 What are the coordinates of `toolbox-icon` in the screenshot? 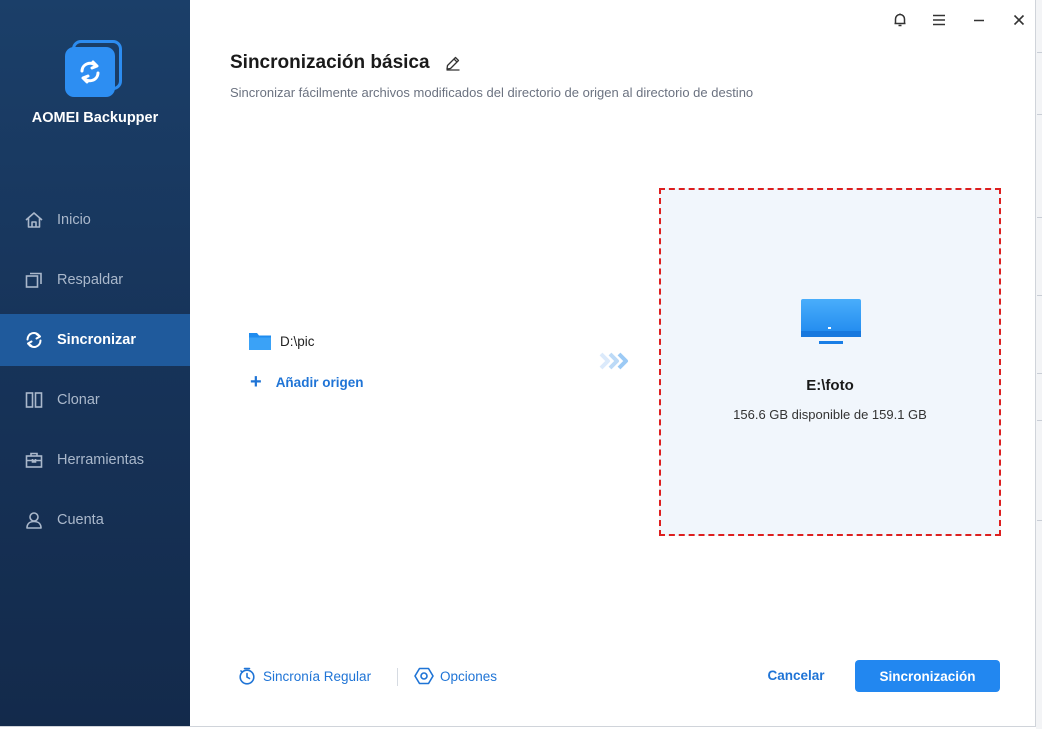 It's located at (34, 460).